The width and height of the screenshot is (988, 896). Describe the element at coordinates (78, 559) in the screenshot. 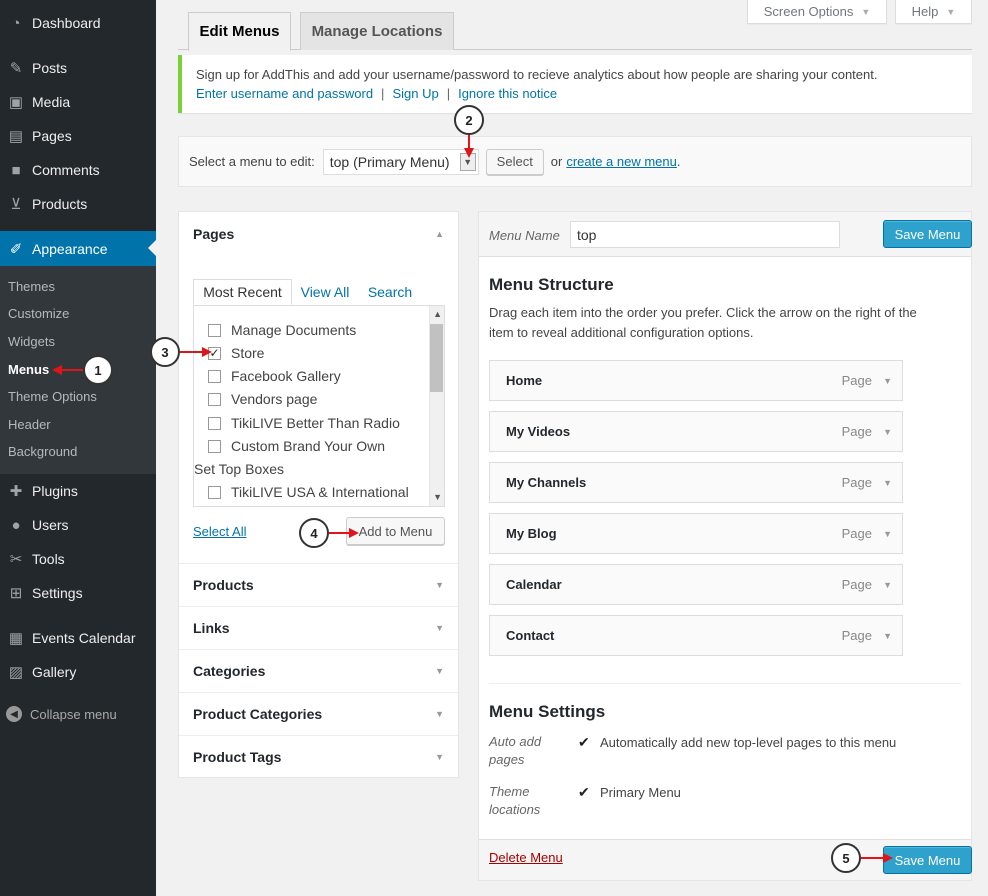

I see `nav-tools: ✂ Tools` at that location.